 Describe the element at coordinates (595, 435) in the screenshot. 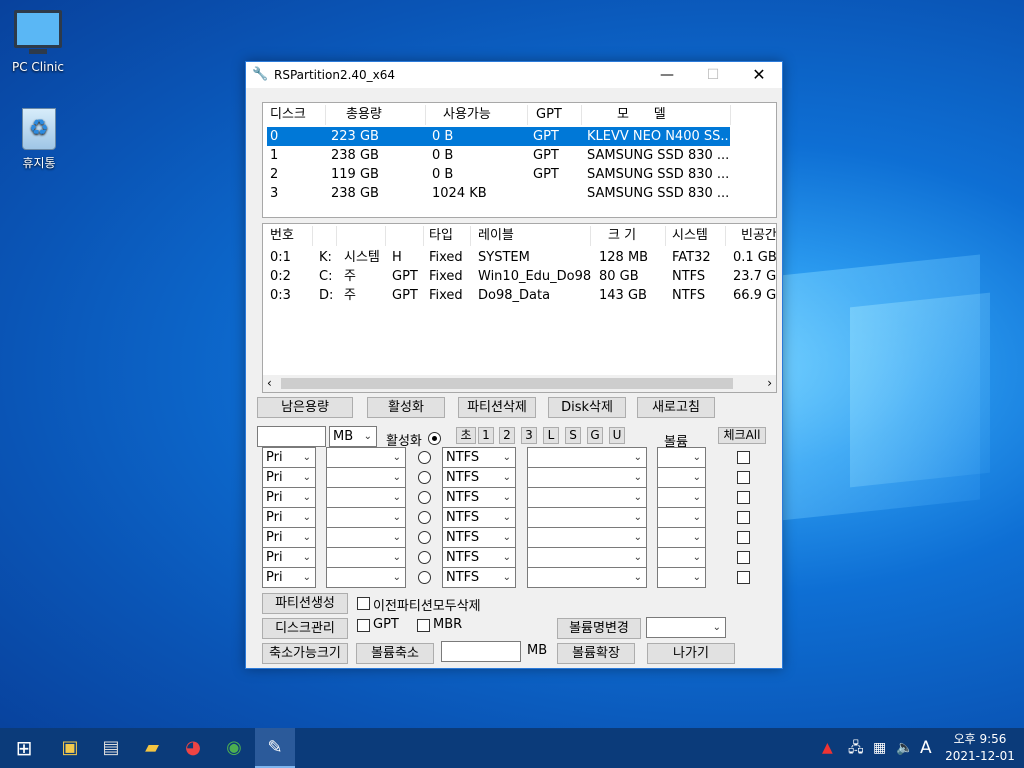

I see `quick-size-button: G` at that location.